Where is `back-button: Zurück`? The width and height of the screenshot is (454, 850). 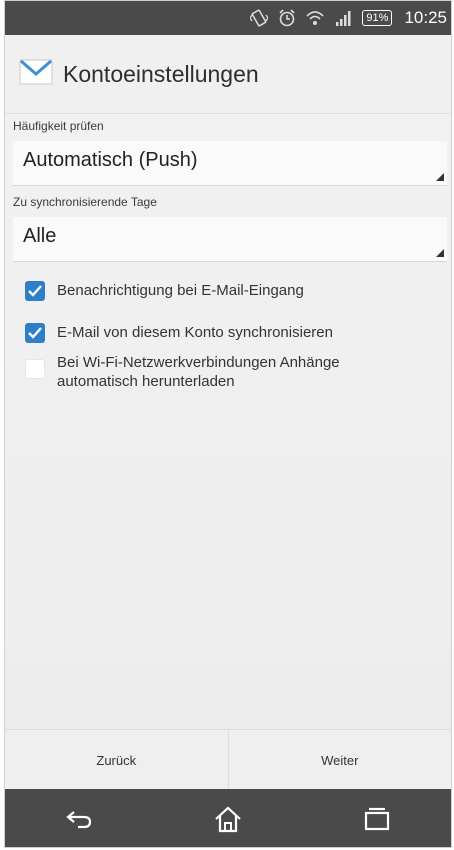 back-button: Zurück is located at coordinates (116, 760).